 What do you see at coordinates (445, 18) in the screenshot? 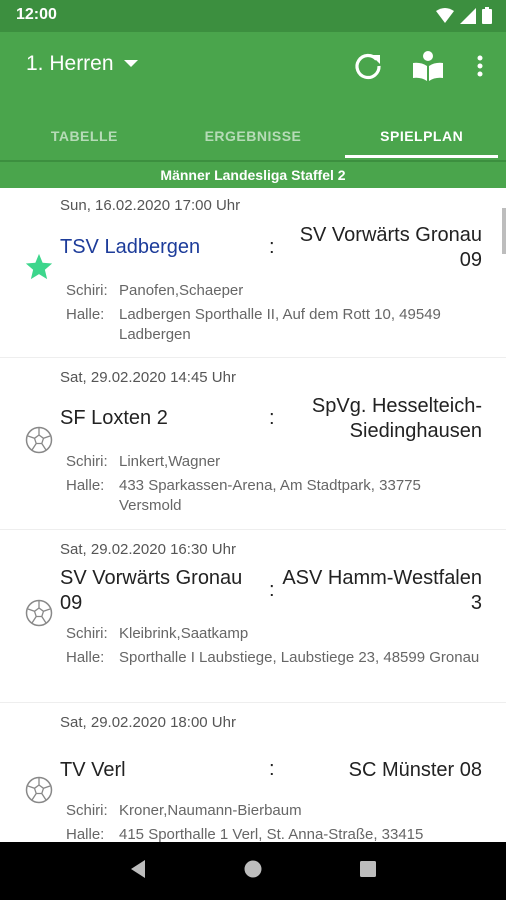
I see `wifi-icon` at bounding box center [445, 18].